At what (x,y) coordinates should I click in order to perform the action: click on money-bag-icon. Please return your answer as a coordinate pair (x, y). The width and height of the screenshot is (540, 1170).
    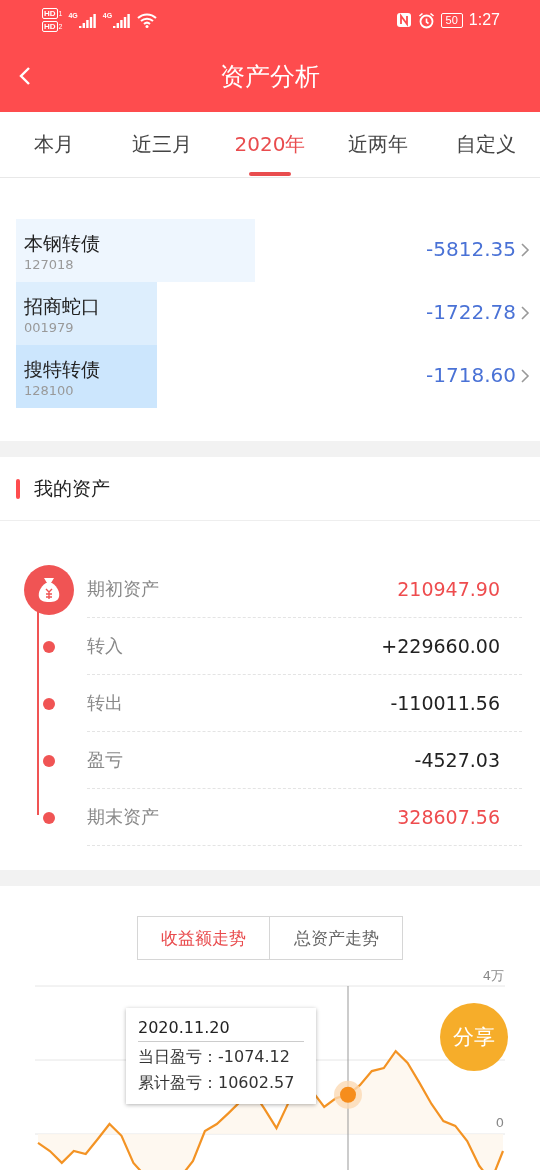
    Looking at the image, I should click on (48, 589).